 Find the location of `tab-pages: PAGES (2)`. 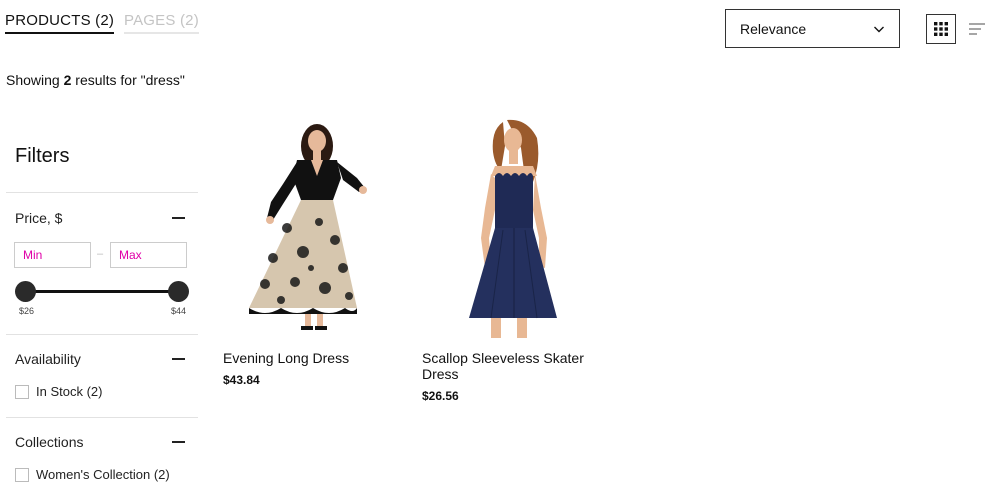

tab-pages: PAGES (2) is located at coordinates (161, 23).